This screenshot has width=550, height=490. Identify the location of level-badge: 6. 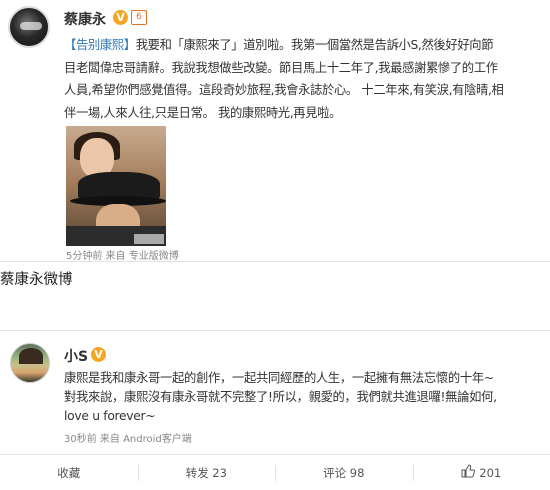
(139, 17).